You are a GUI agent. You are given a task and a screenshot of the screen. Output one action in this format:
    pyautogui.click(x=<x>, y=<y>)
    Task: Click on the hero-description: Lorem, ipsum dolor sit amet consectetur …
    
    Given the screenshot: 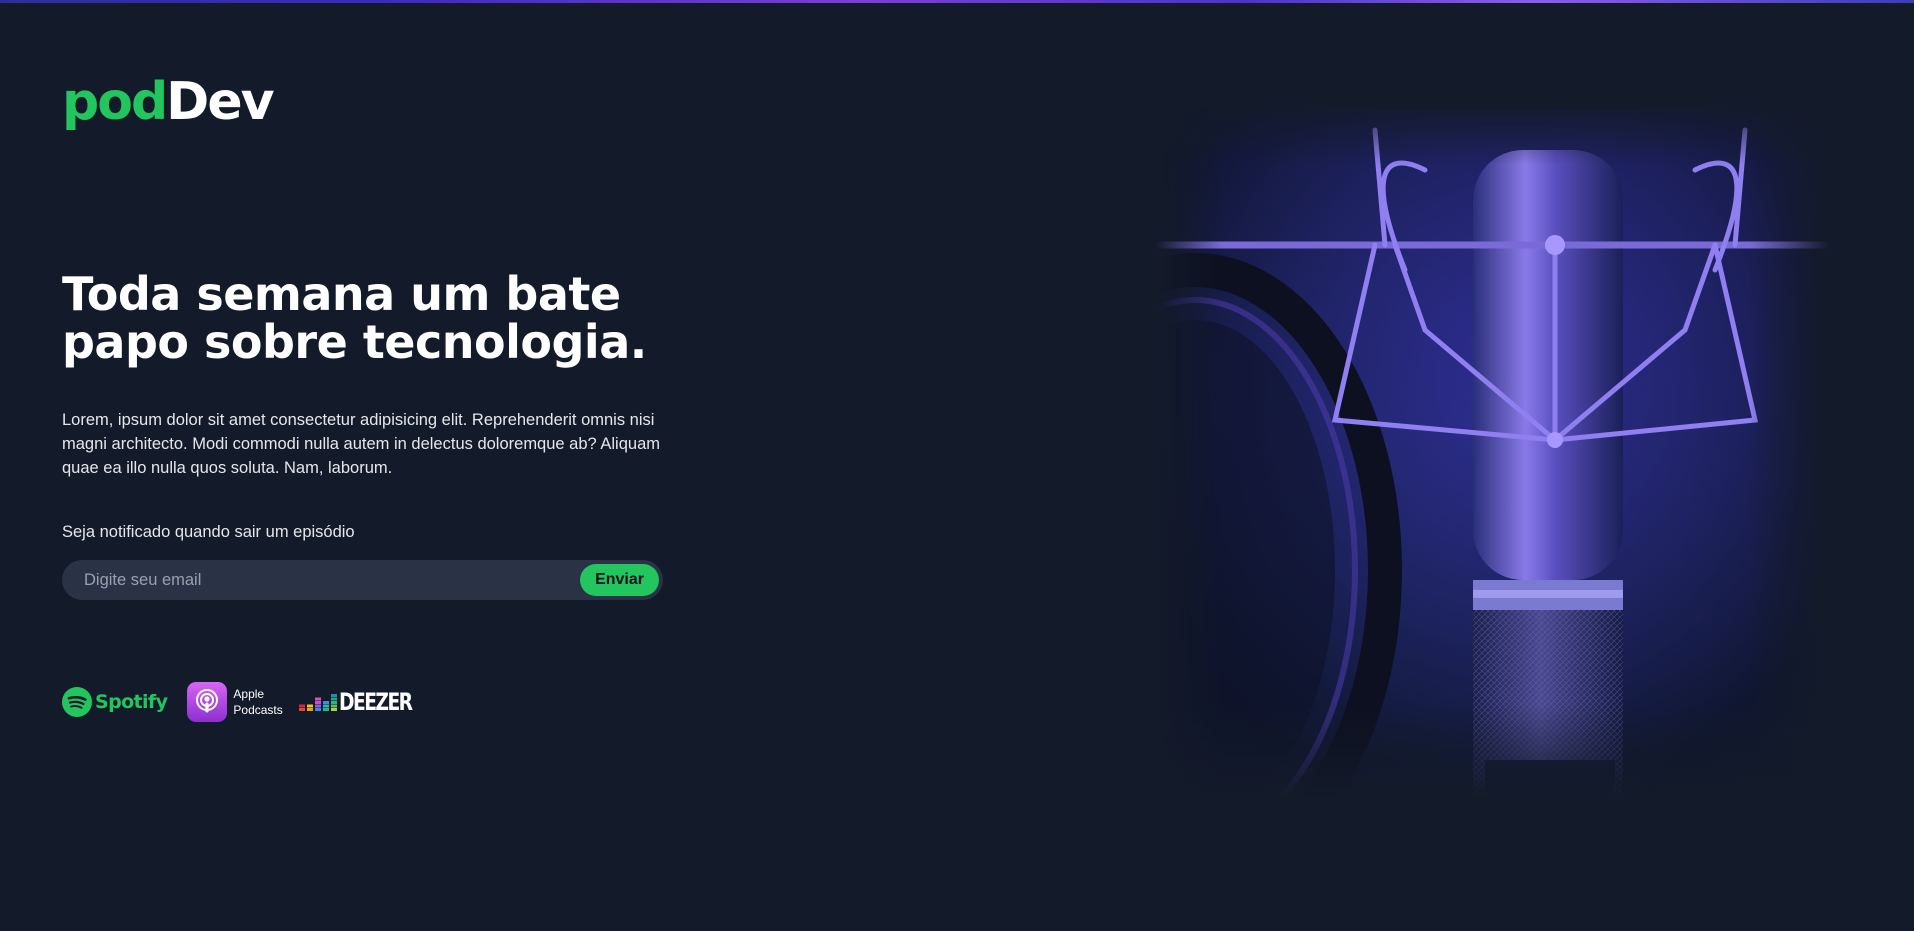 What is the action you would take?
    pyautogui.click(x=361, y=444)
    